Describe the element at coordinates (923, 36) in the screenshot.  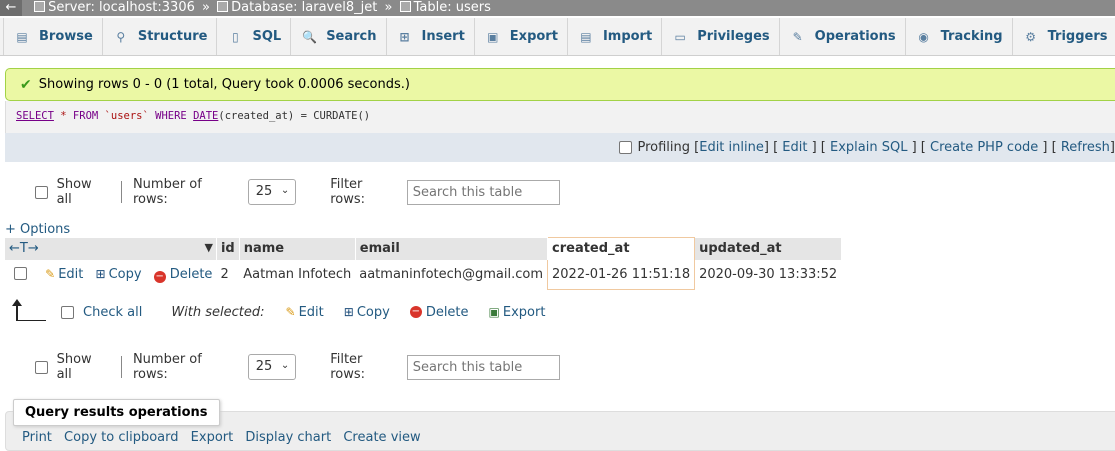
I see `eye-icon: ◉` at that location.